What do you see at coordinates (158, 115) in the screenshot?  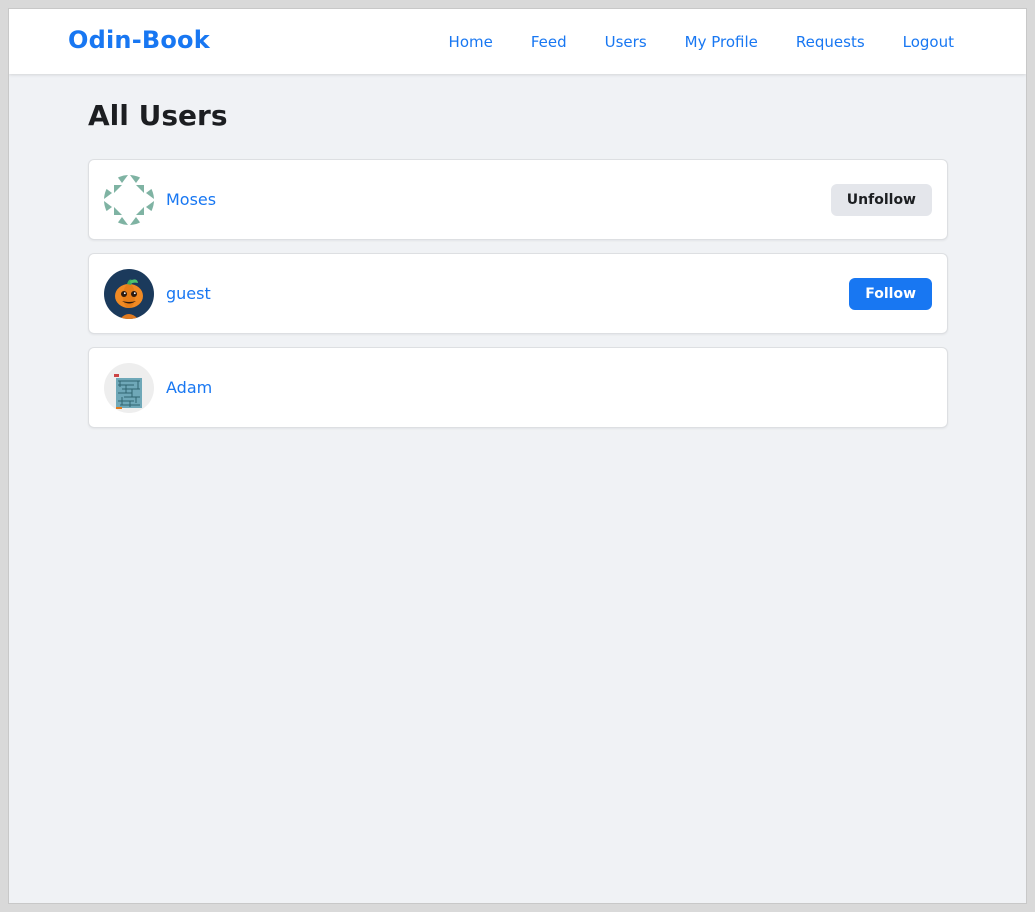 I see `page-title: All Users` at bounding box center [158, 115].